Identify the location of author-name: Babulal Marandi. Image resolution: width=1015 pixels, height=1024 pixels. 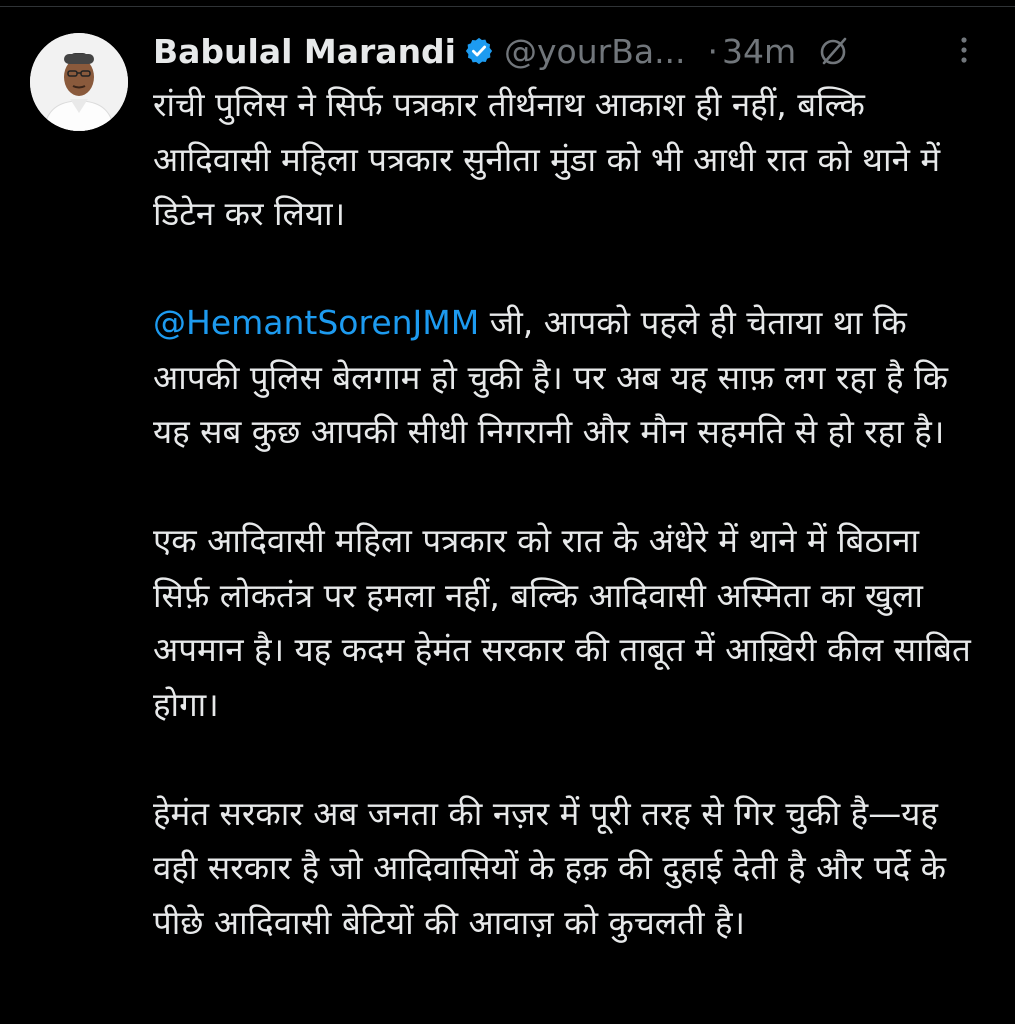
(304, 51).